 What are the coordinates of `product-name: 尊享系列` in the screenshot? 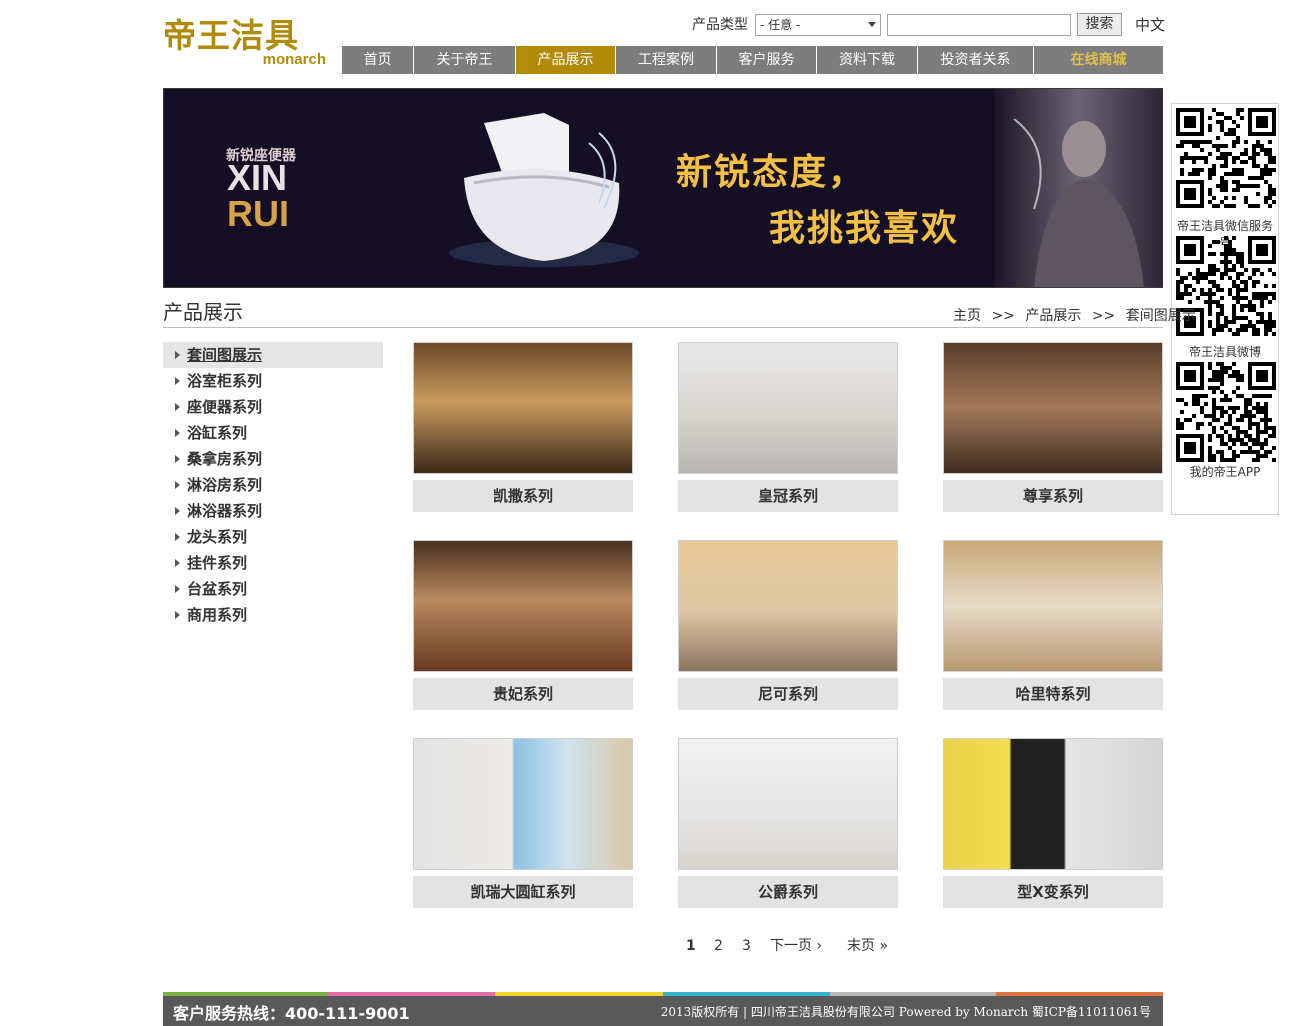 It's located at (1053, 496).